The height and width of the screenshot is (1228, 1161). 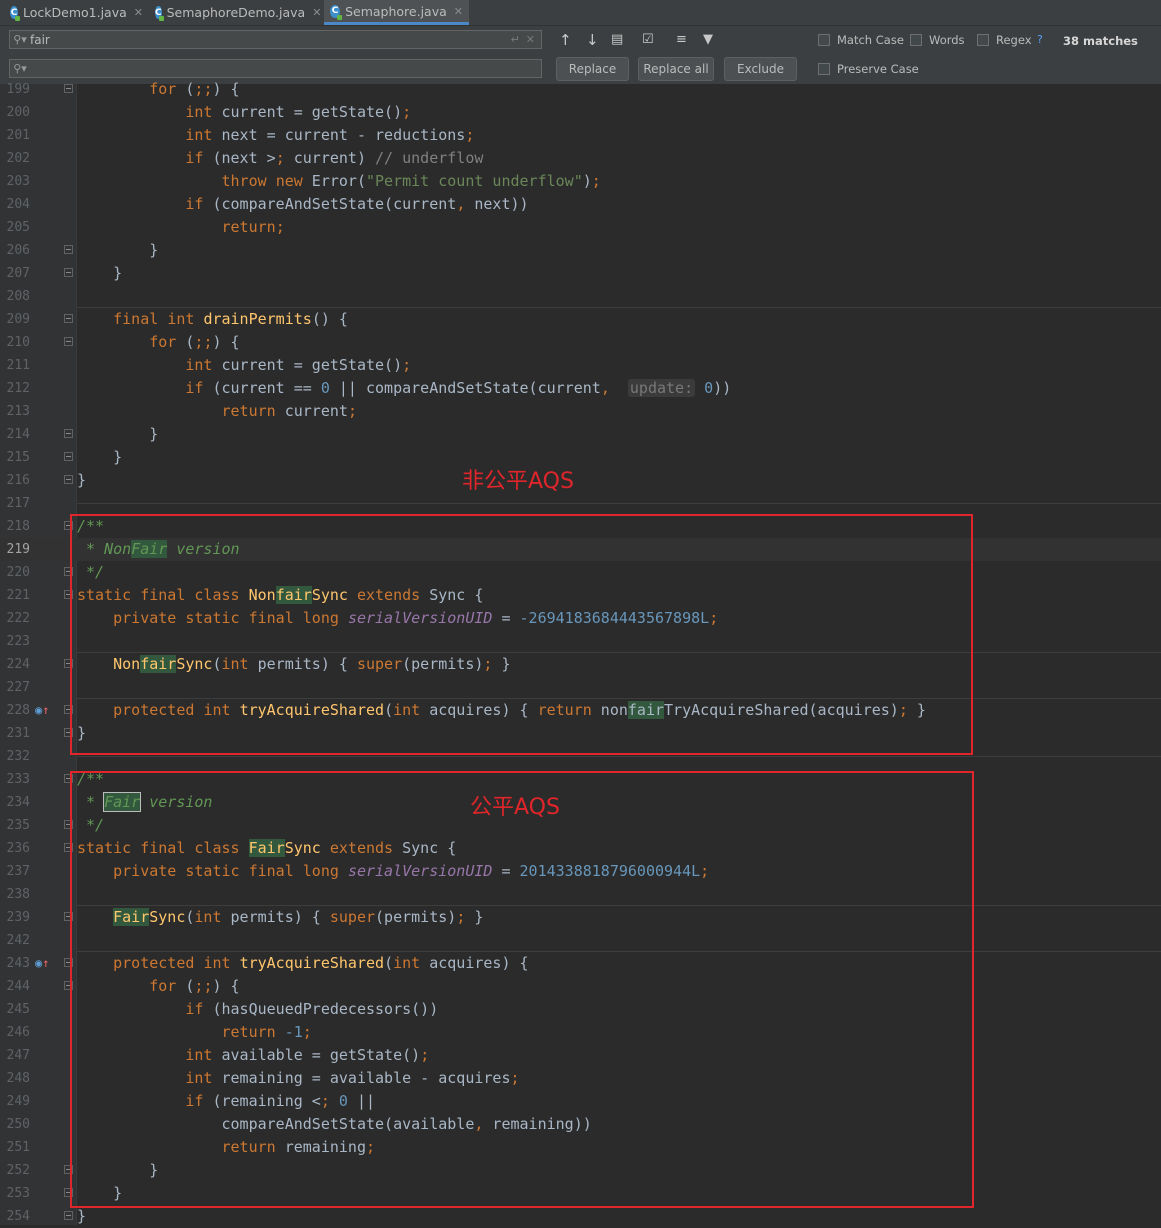 I want to click on line-number: 222, so click(x=18, y=618).